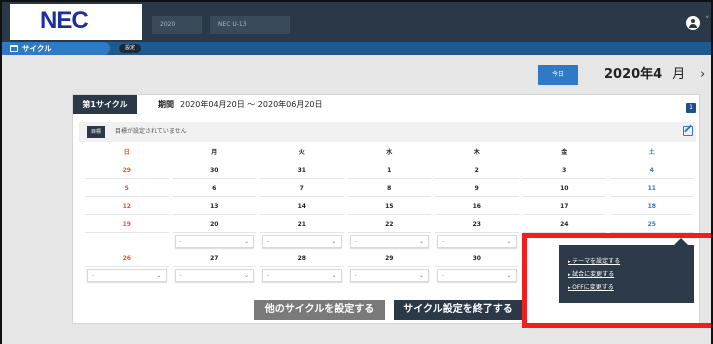  What do you see at coordinates (477, 207) in the screenshot?
I see `calendar-day: 16` at bounding box center [477, 207].